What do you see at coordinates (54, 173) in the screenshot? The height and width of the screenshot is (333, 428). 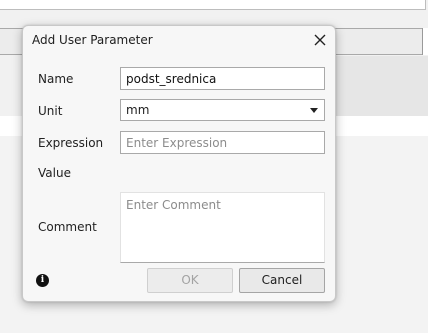 I see `value-label: Value` at bounding box center [54, 173].